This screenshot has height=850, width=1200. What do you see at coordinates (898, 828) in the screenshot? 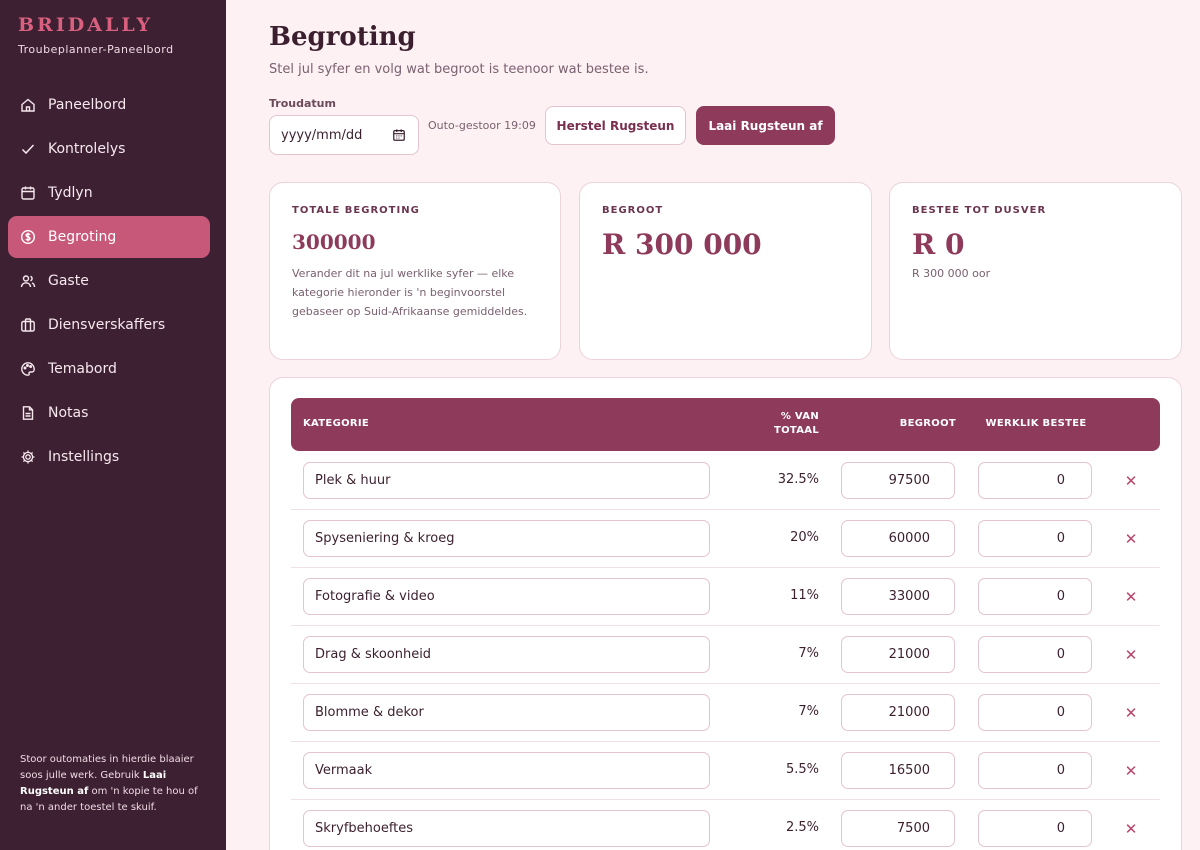
I see `category-budget-input: 7500` at bounding box center [898, 828].